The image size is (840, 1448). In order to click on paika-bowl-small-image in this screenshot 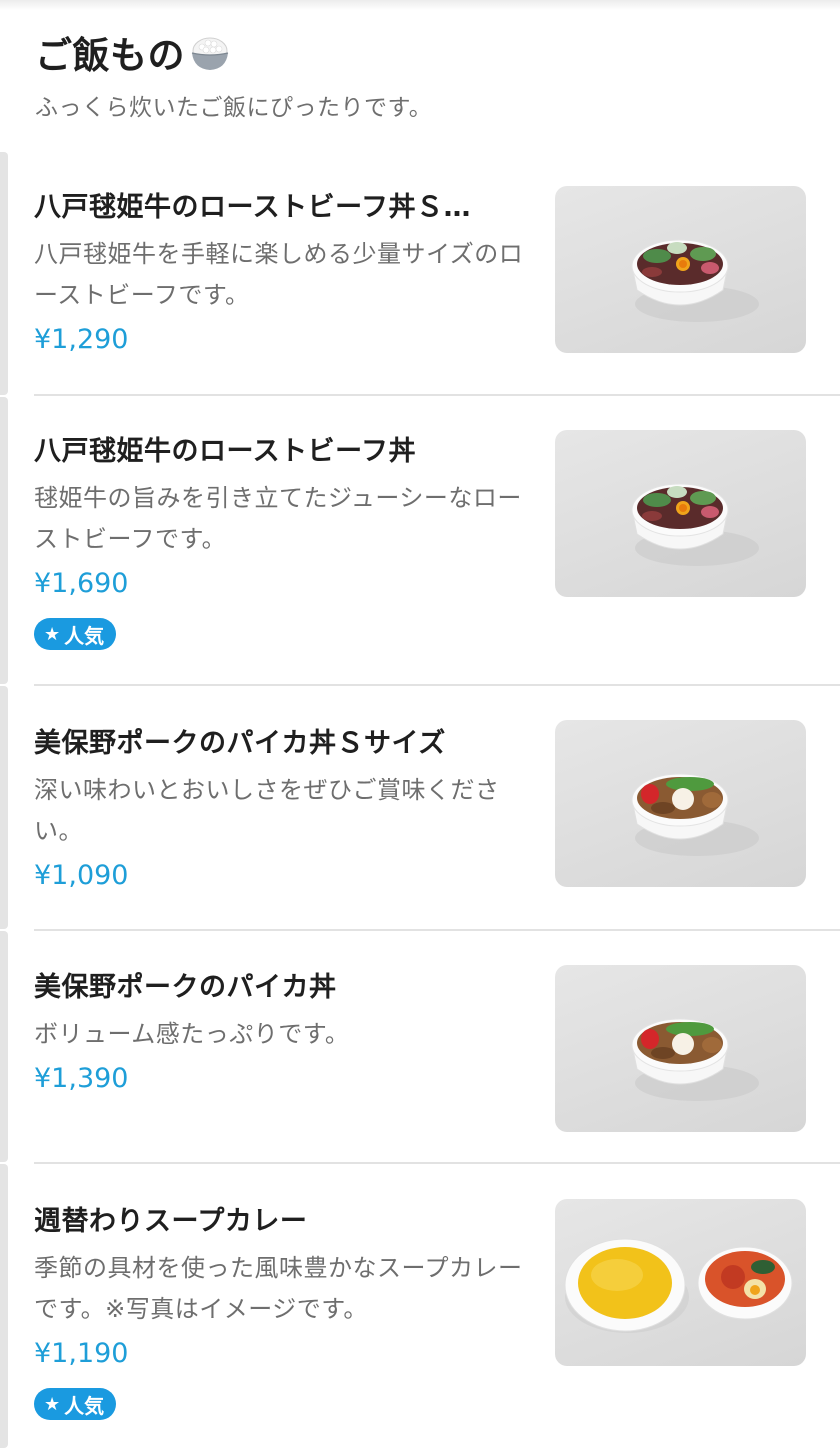, I will do `click(680, 803)`.